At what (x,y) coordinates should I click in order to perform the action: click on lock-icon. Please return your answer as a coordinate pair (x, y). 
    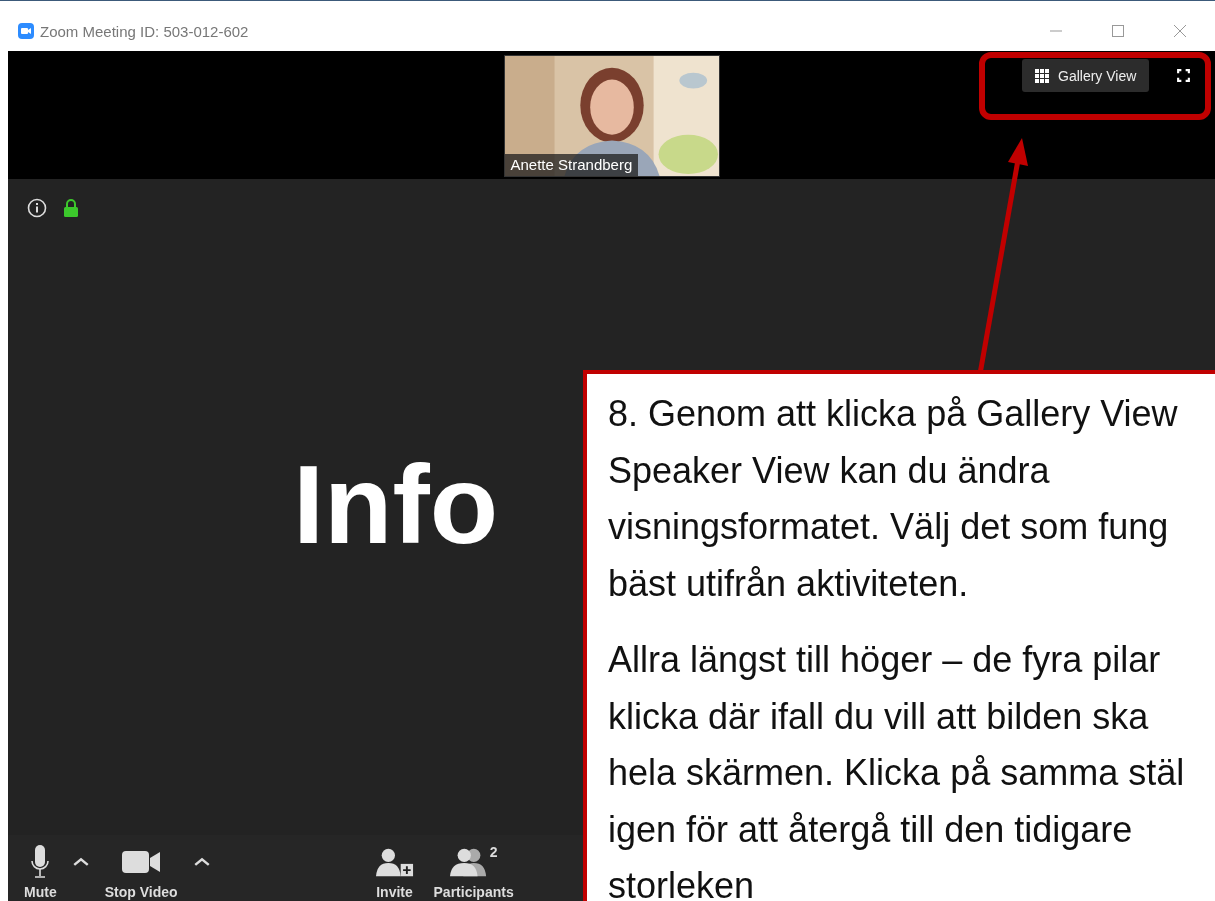
    Looking at the image, I should click on (71, 208).